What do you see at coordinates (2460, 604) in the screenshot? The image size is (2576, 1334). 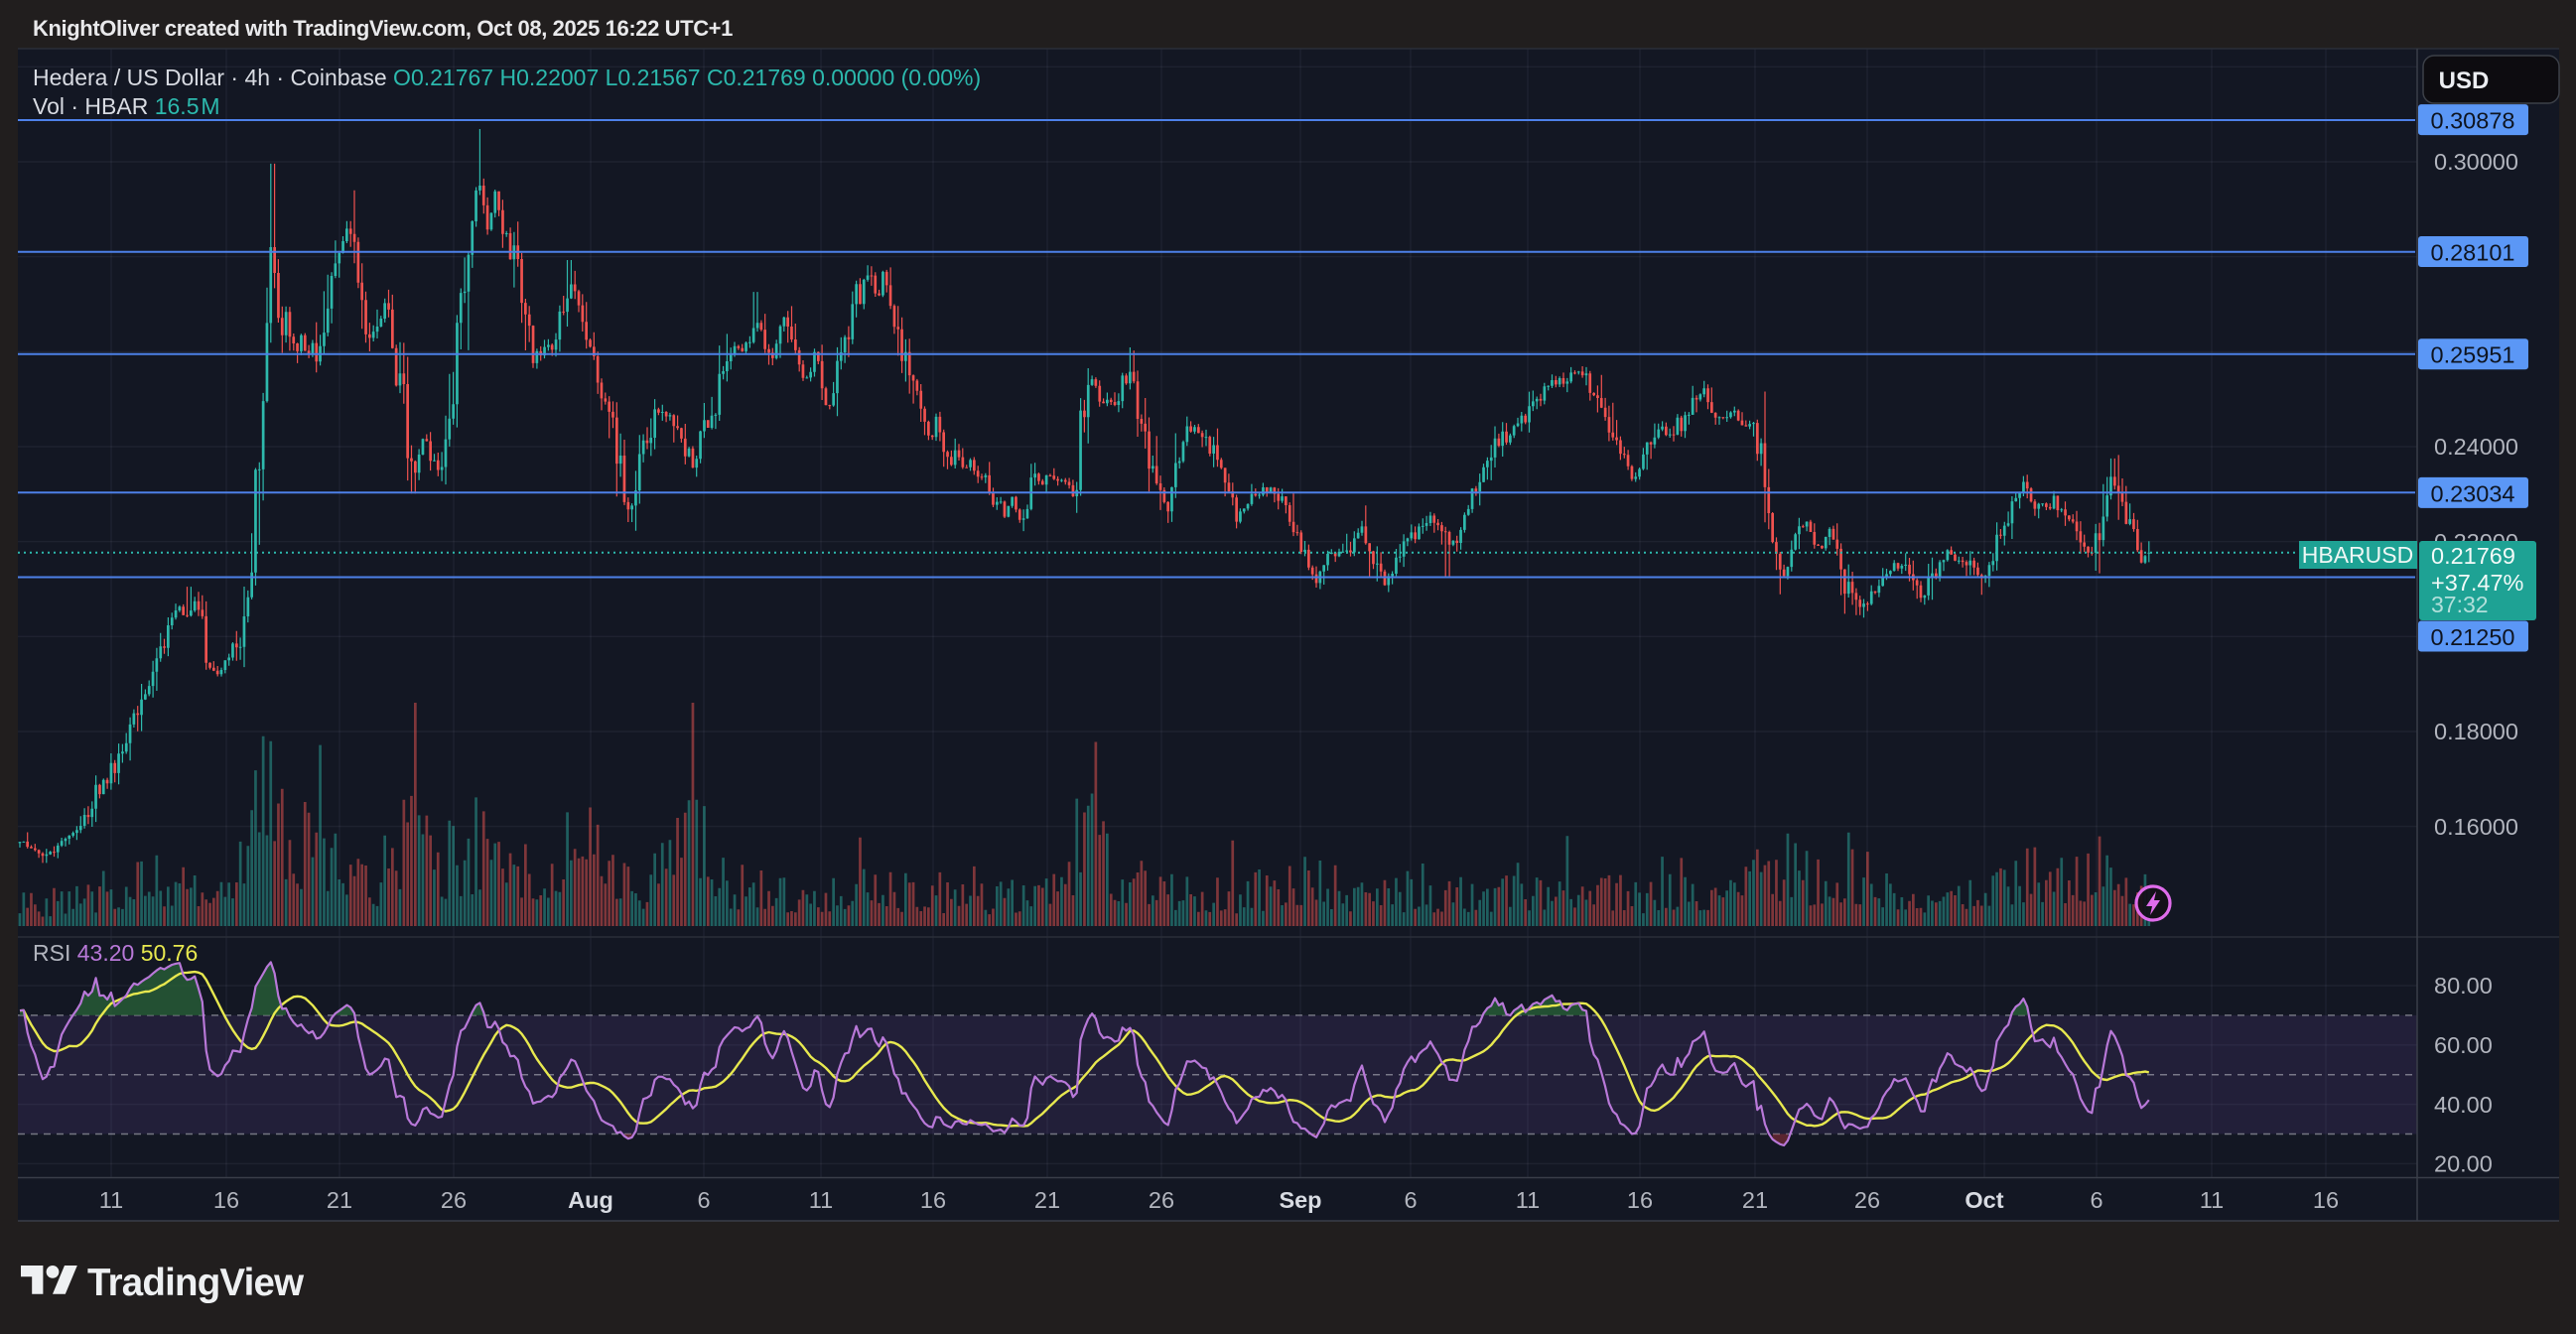 I see `svg-text: 37:32` at bounding box center [2460, 604].